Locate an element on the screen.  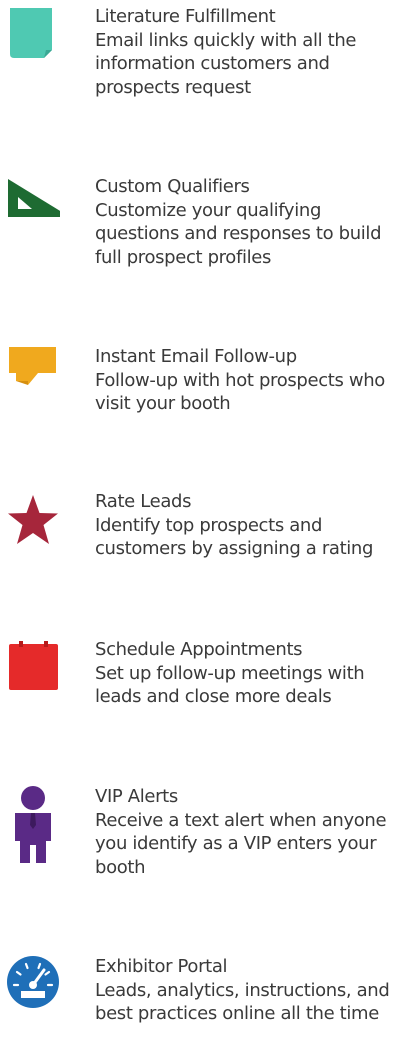
feature-title: Literature Fulfillment is located at coordinates (185, 16).